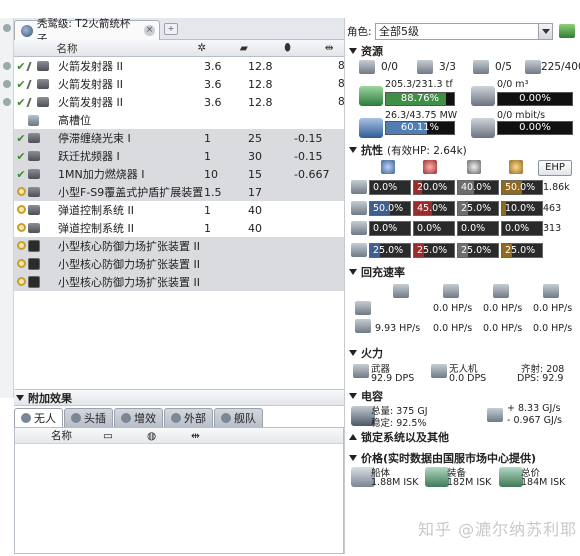 The height and width of the screenshot is (556, 580). What do you see at coordinates (567, 31) in the screenshot?
I see `export-icon` at bounding box center [567, 31].